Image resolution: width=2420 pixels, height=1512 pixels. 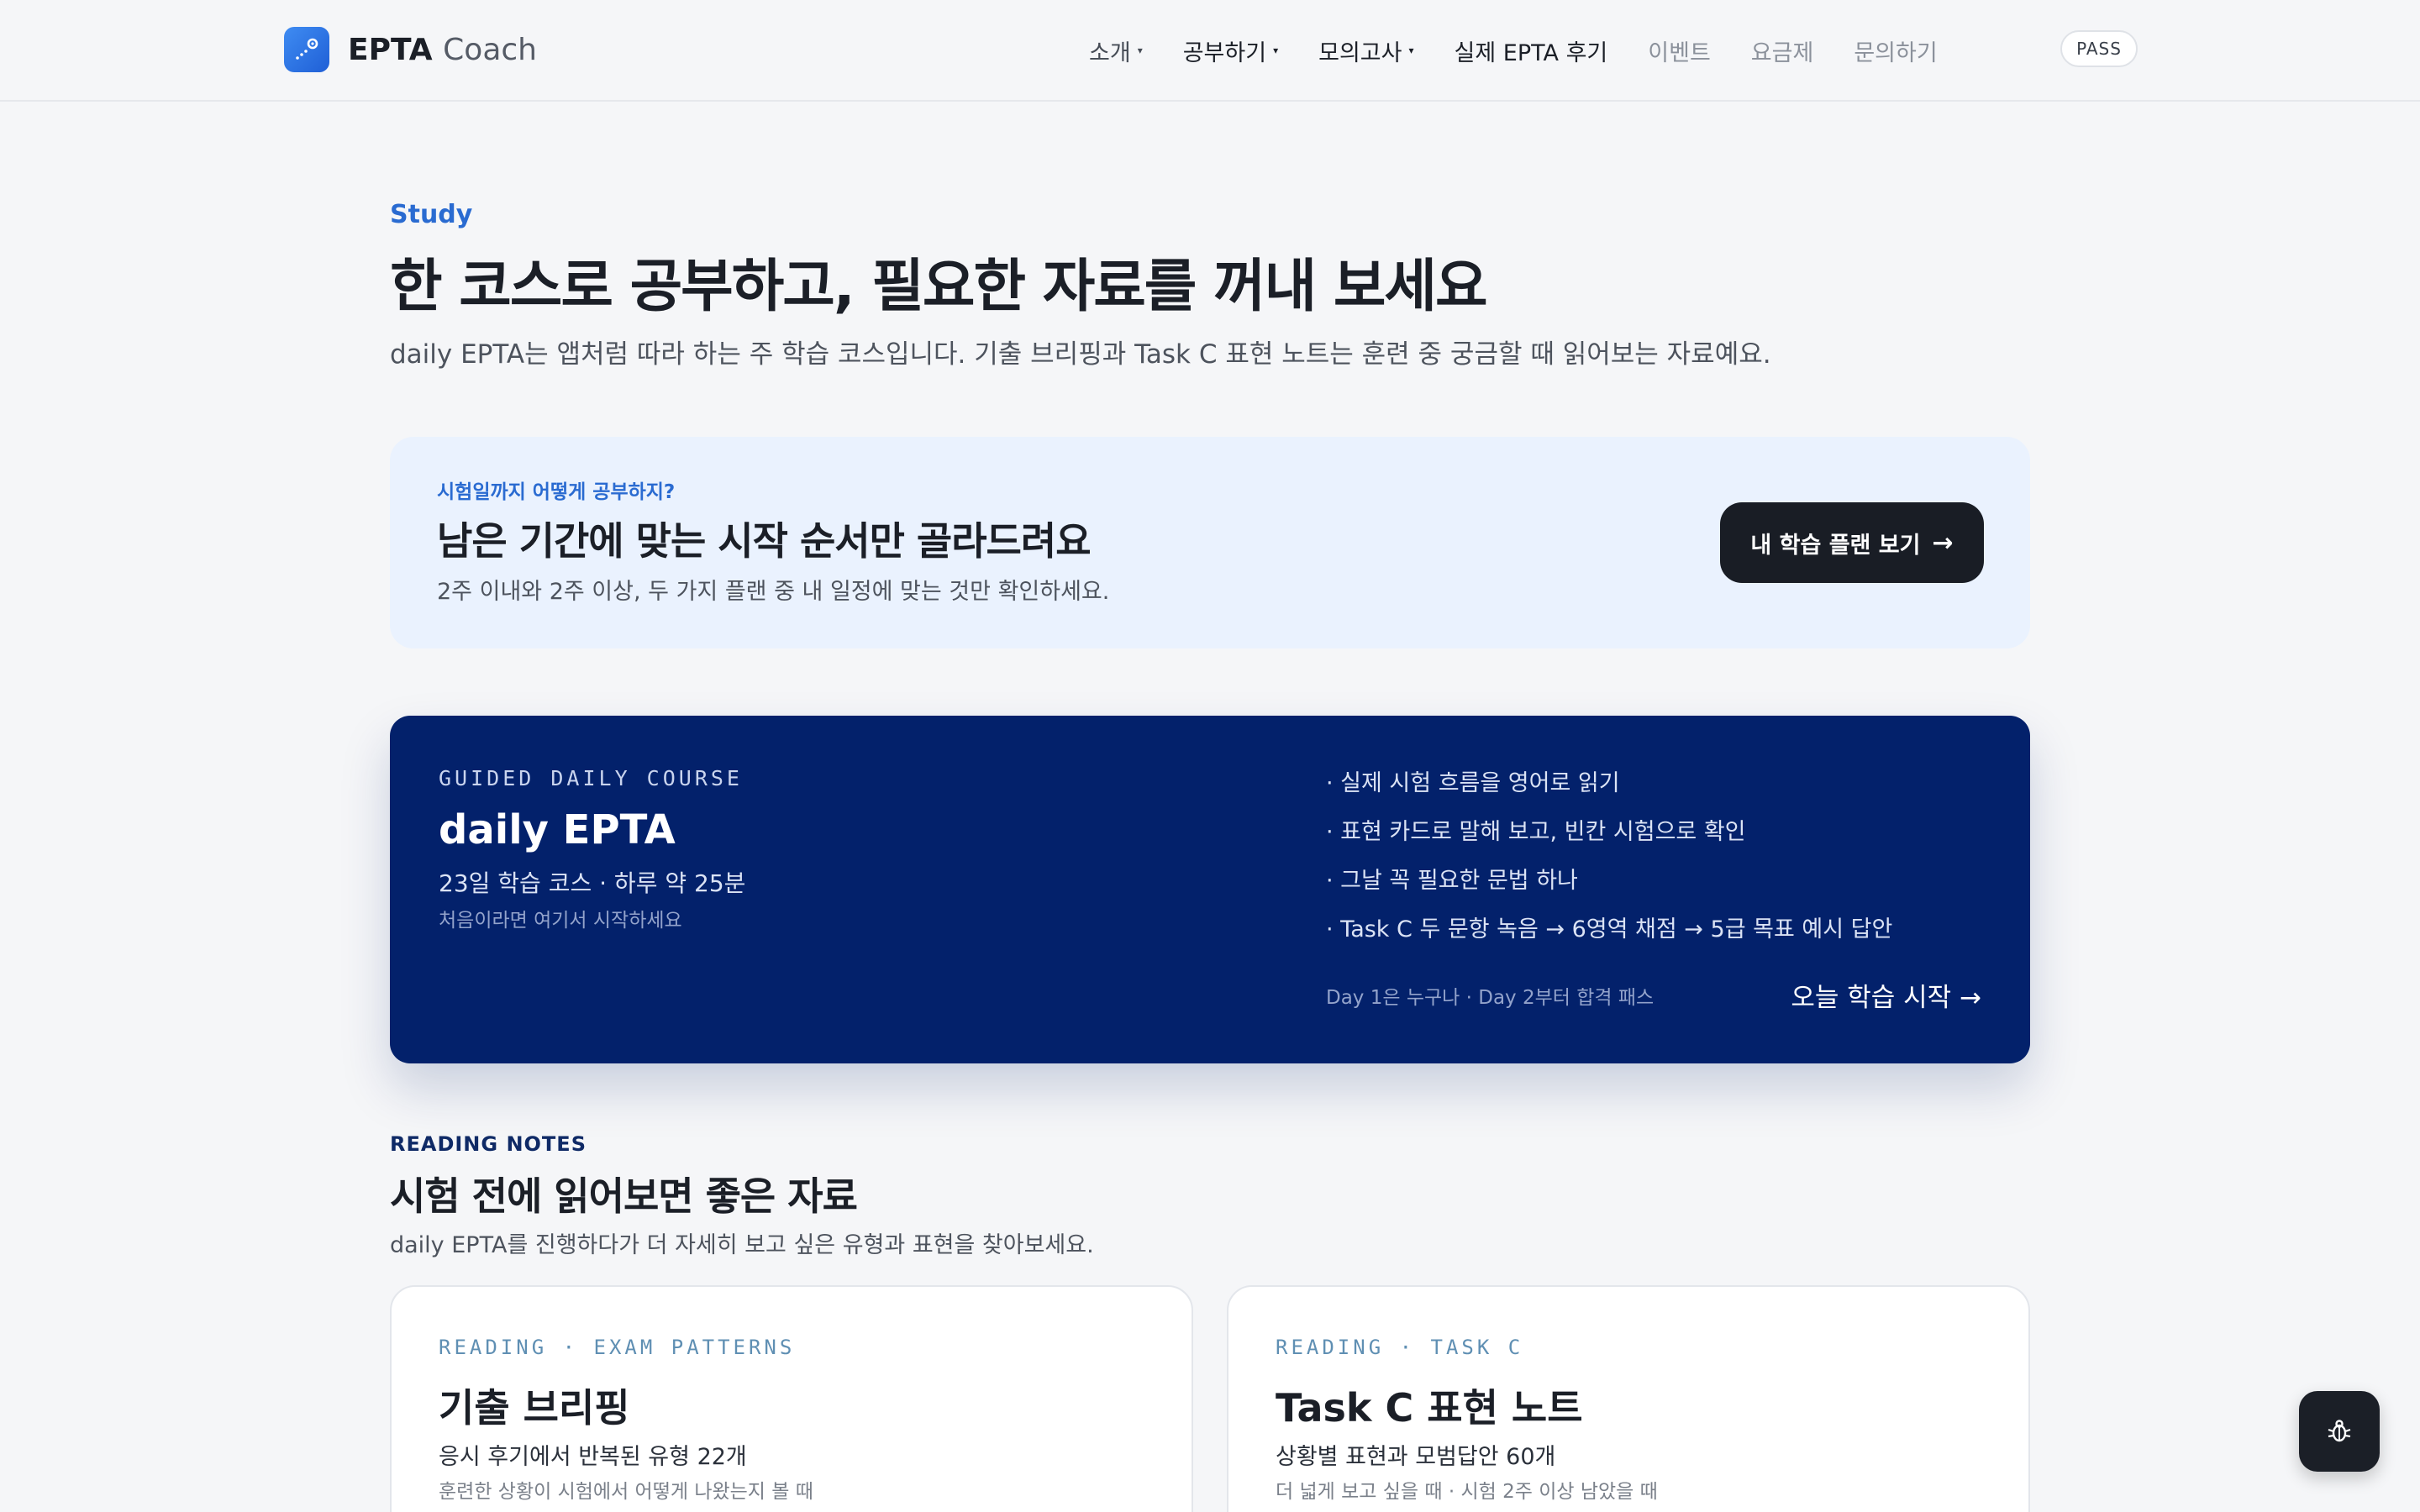 I want to click on nav-item-label: 이벤트, so click(x=1680, y=52).